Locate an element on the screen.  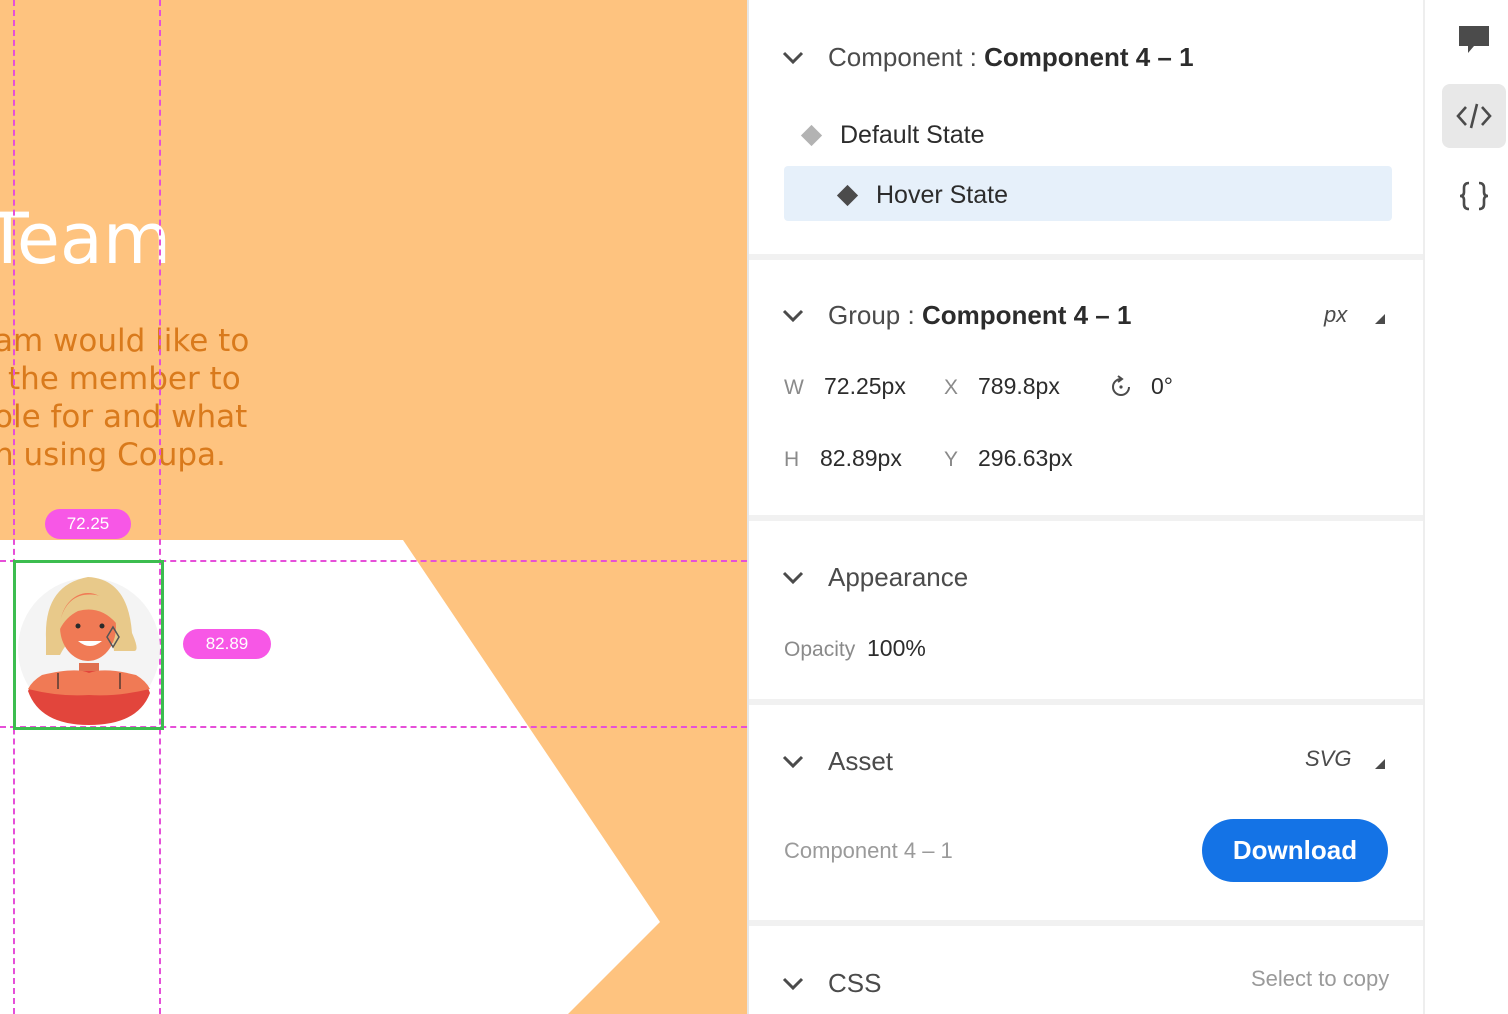
state-hover: Hover State is located at coordinates (942, 195).